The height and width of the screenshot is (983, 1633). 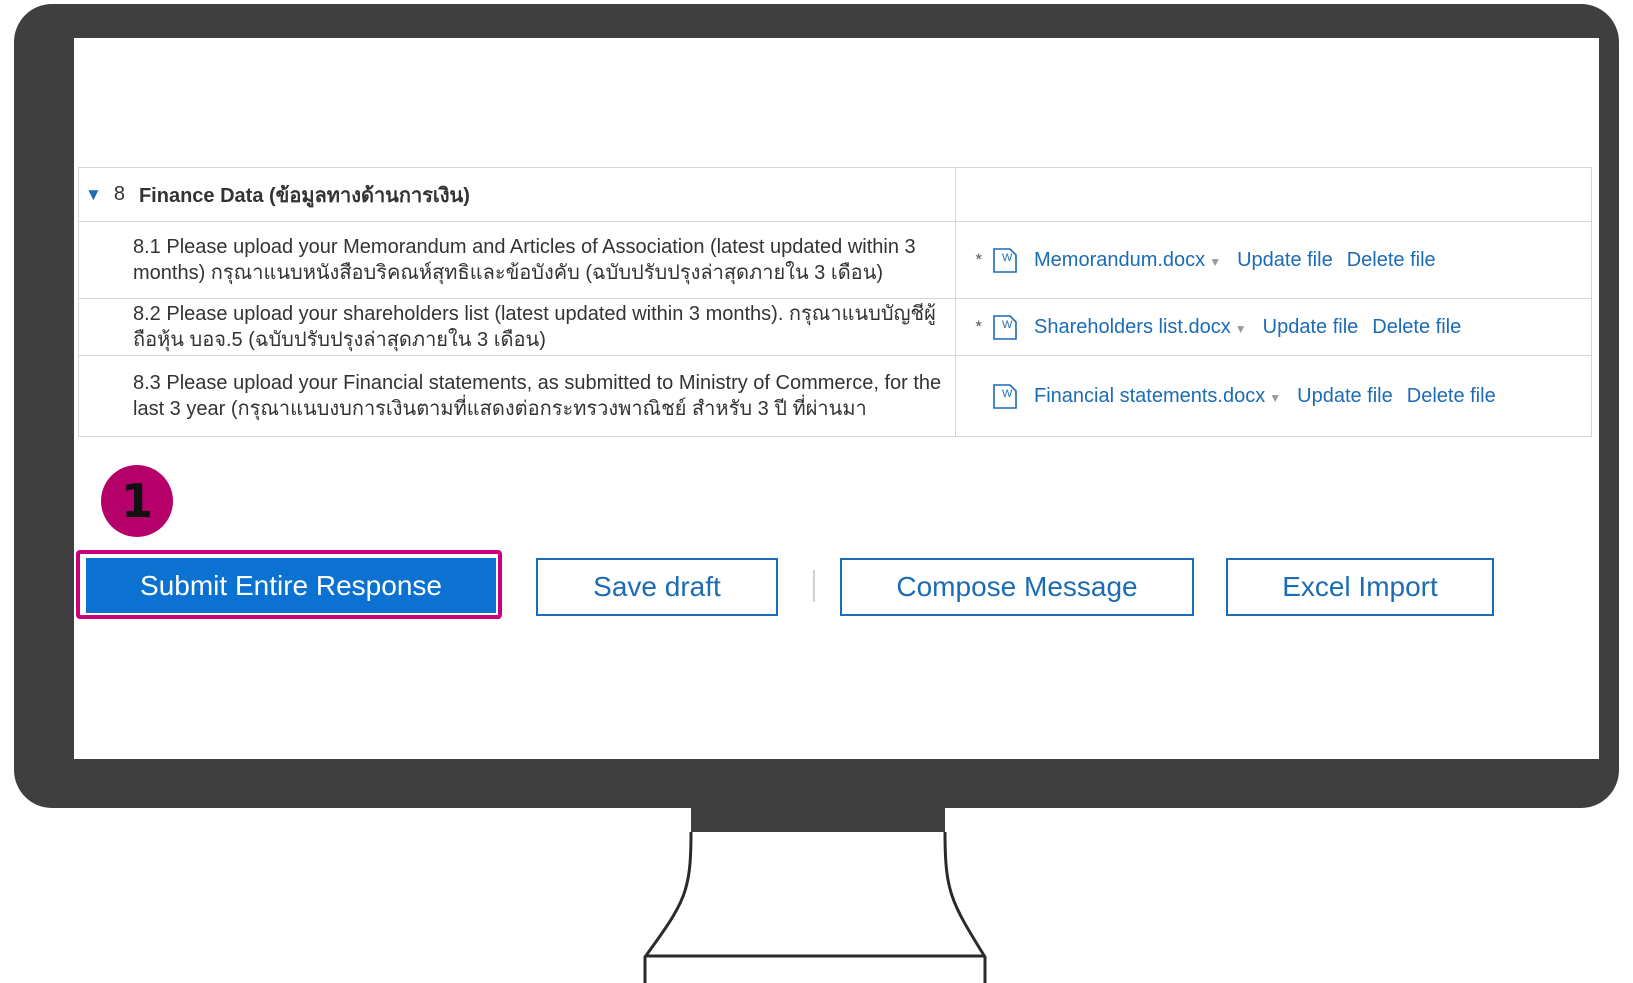 I want to click on collapse-triangle-icon: ▼, so click(x=93, y=195).